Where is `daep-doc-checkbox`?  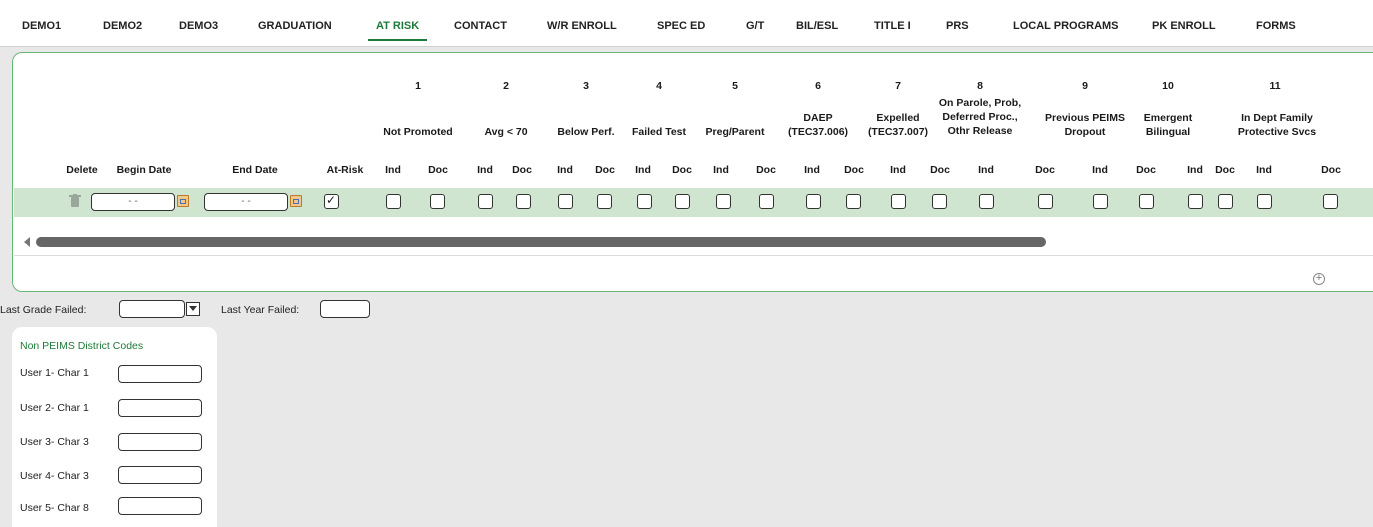
daep-doc-checkbox is located at coordinates (853, 201).